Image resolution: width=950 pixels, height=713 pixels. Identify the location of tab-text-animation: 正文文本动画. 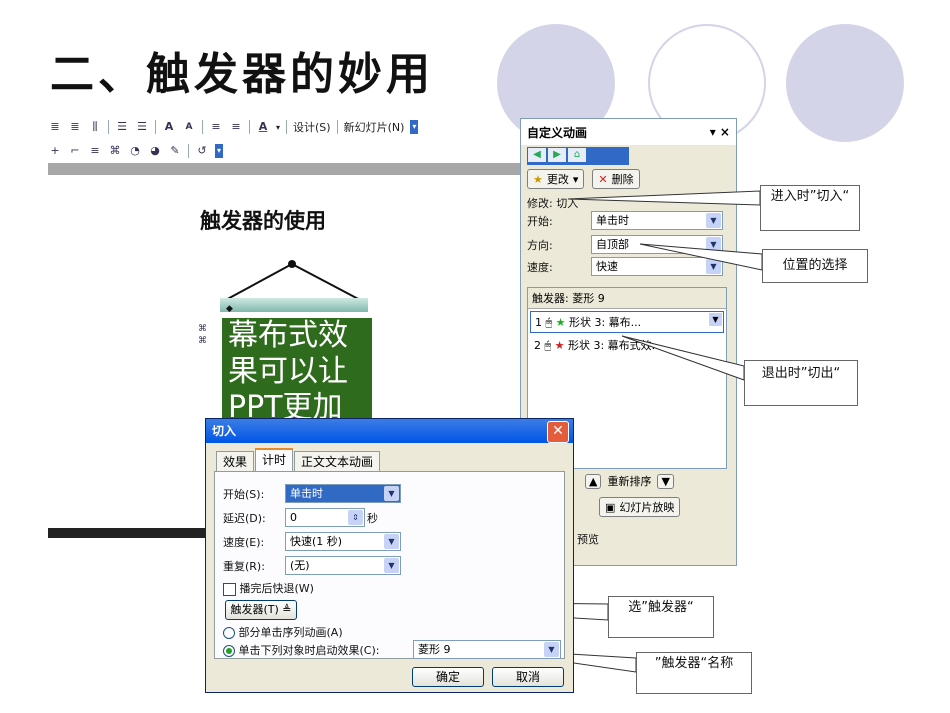
(337, 461).